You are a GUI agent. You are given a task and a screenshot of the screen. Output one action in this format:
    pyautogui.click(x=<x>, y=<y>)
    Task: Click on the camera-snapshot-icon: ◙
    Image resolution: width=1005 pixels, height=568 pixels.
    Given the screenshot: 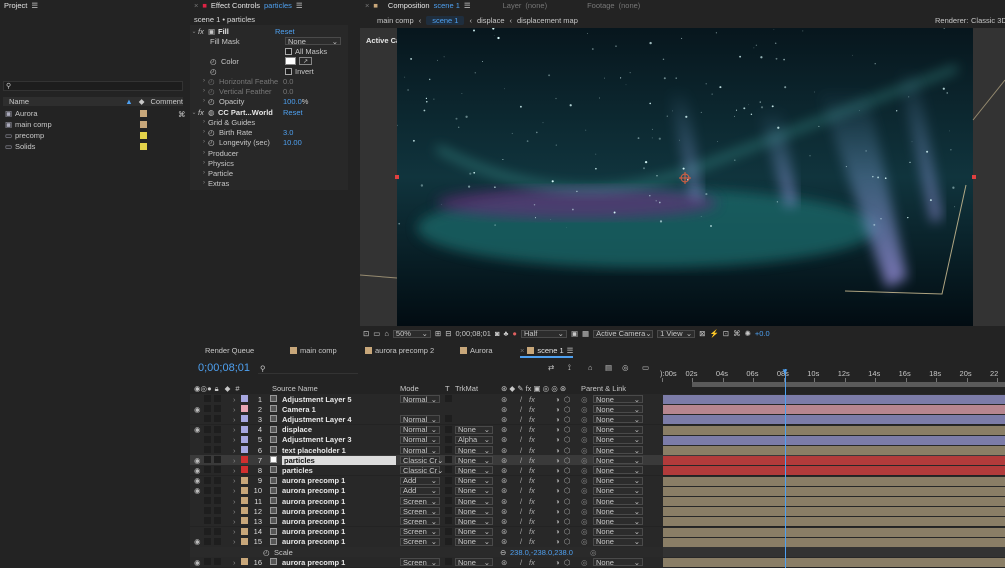 What is the action you would take?
    pyautogui.click(x=497, y=333)
    